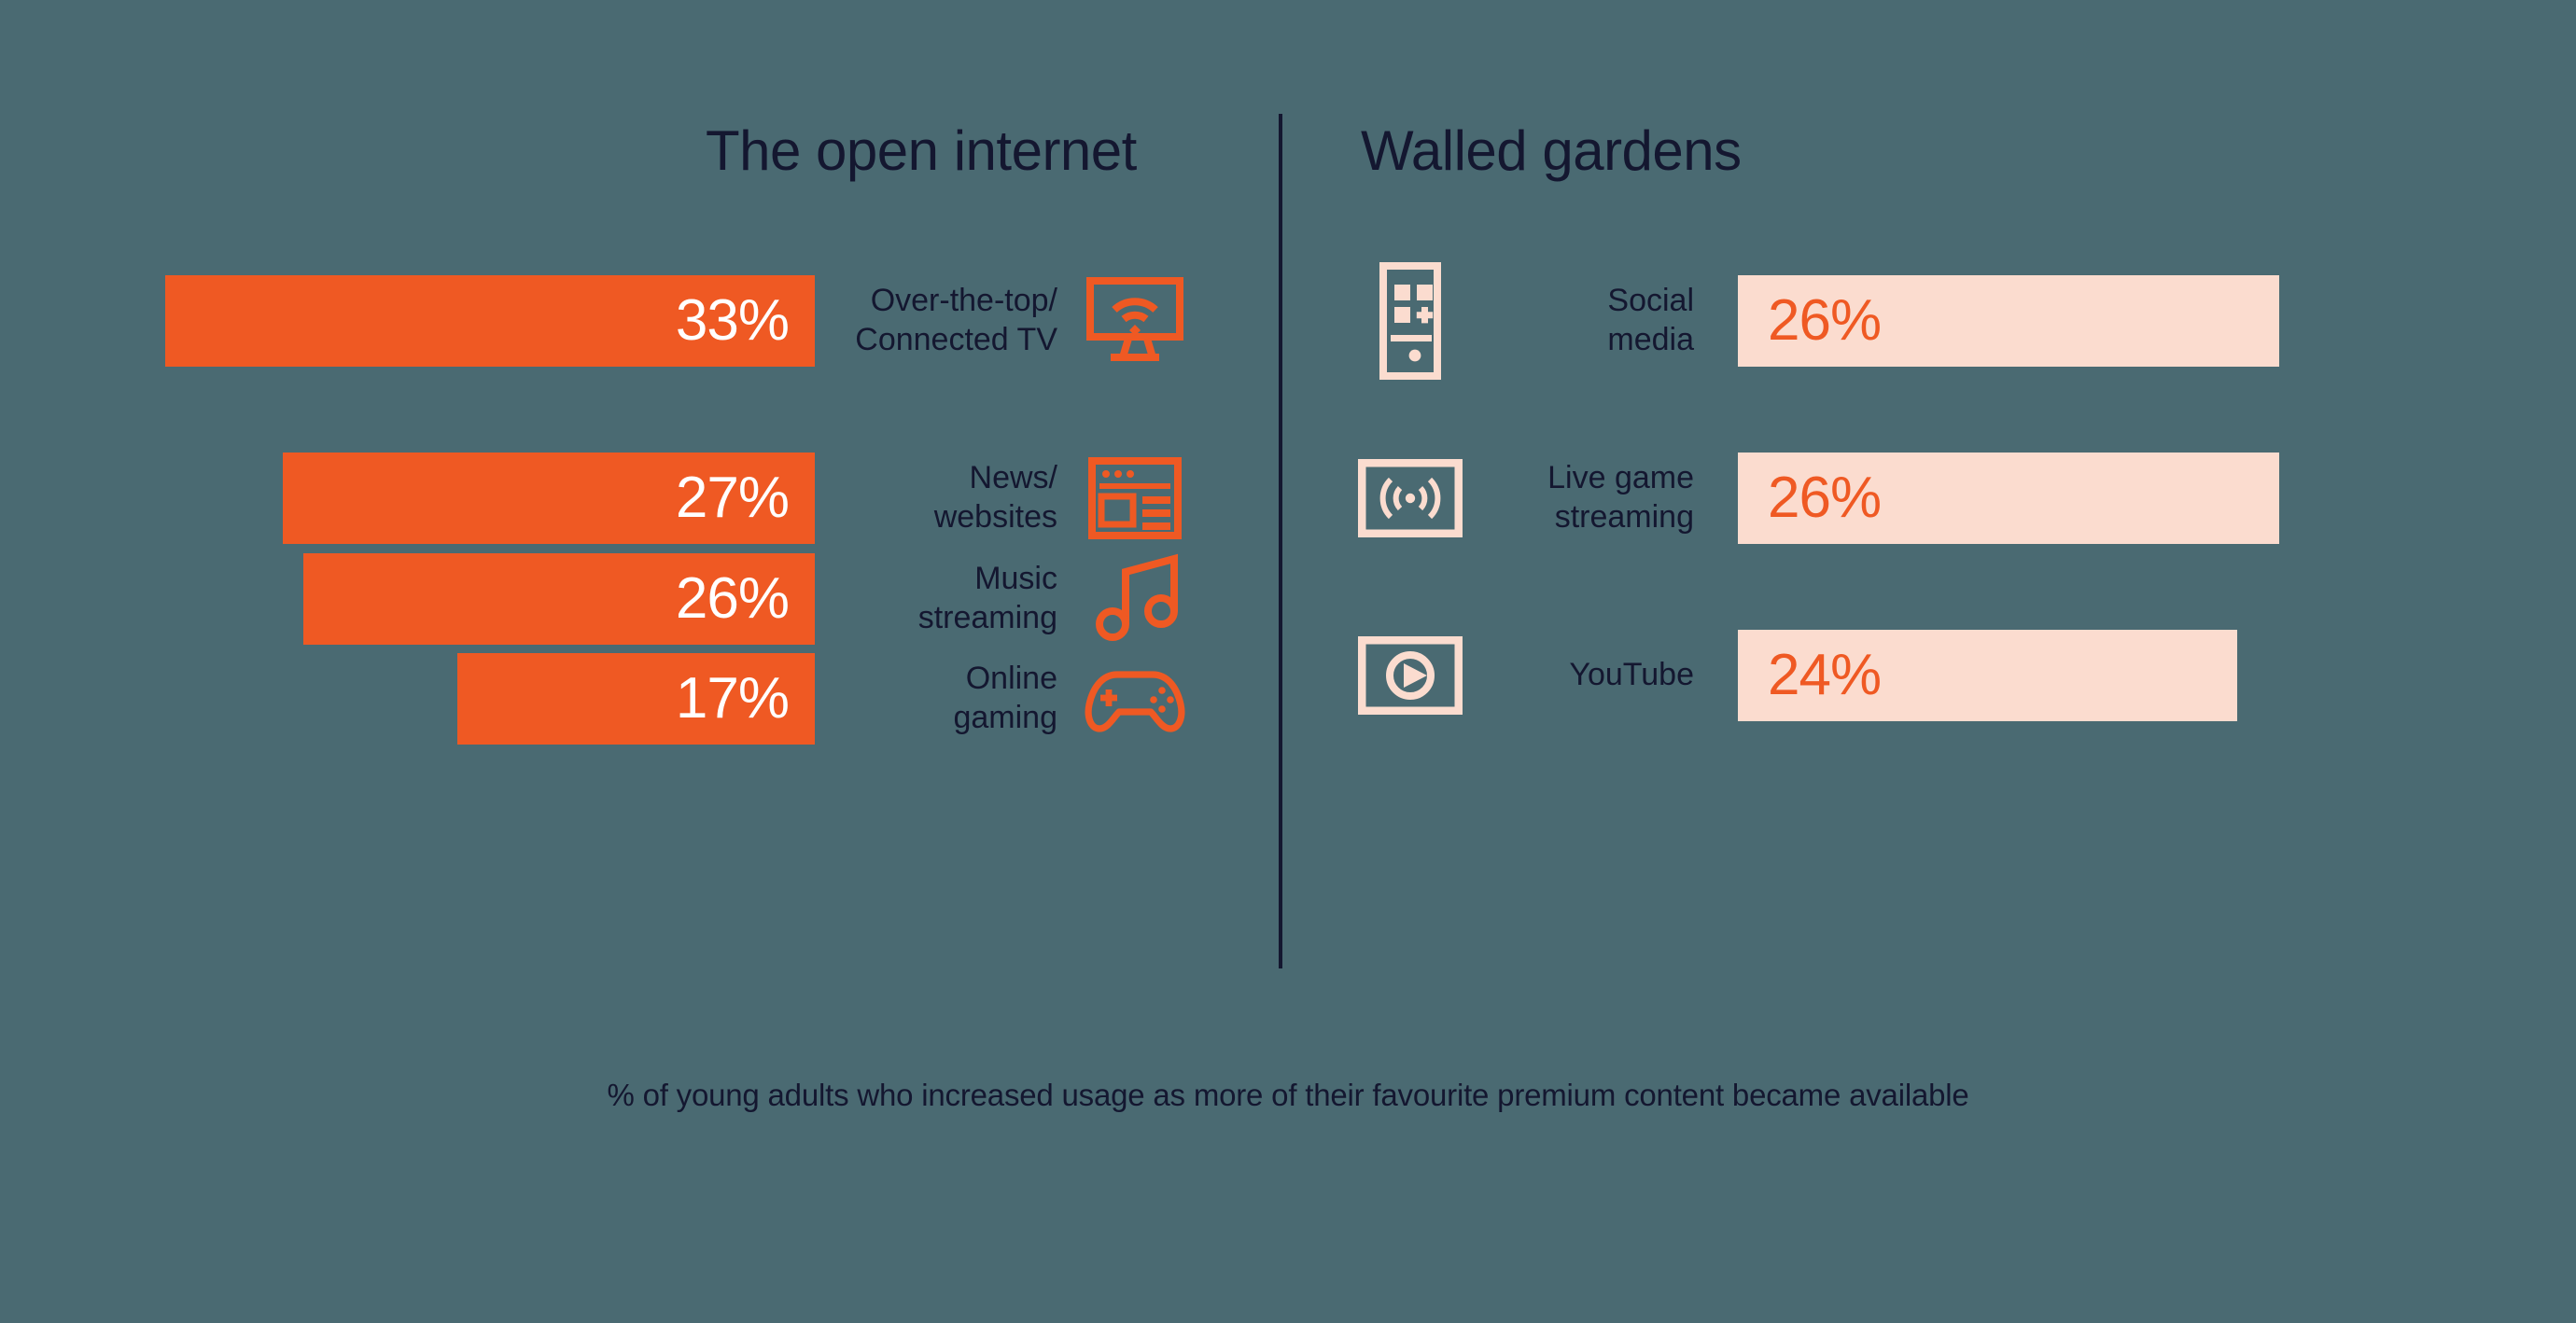 Image resolution: width=2576 pixels, height=1323 pixels. What do you see at coordinates (1825, 675) in the screenshot?
I see `bar-value-youtube: 24%` at bounding box center [1825, 675].